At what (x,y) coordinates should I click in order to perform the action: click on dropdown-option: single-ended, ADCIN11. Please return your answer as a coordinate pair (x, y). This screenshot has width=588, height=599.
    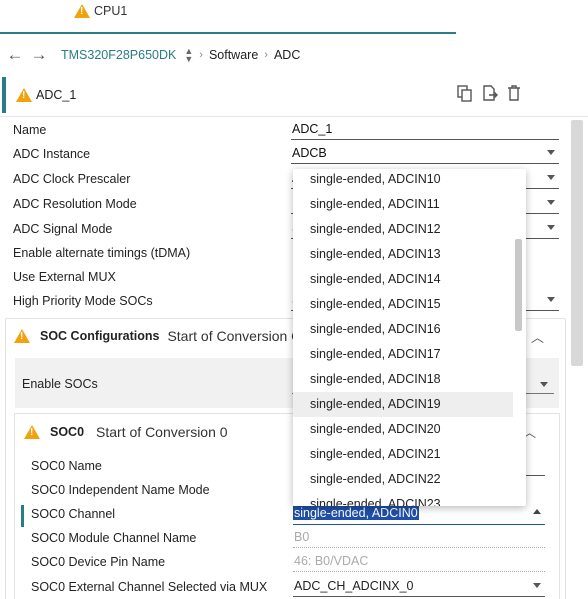
    Looking at the image, I should click on (403, 204).